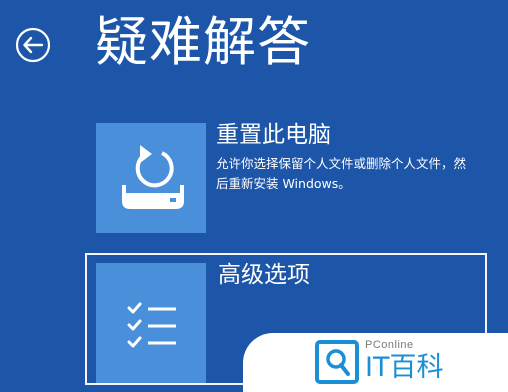 Image resolution: width=508 pixels, height=392 pixels. I want to click on reset-pc-tile, so click(151, 178).